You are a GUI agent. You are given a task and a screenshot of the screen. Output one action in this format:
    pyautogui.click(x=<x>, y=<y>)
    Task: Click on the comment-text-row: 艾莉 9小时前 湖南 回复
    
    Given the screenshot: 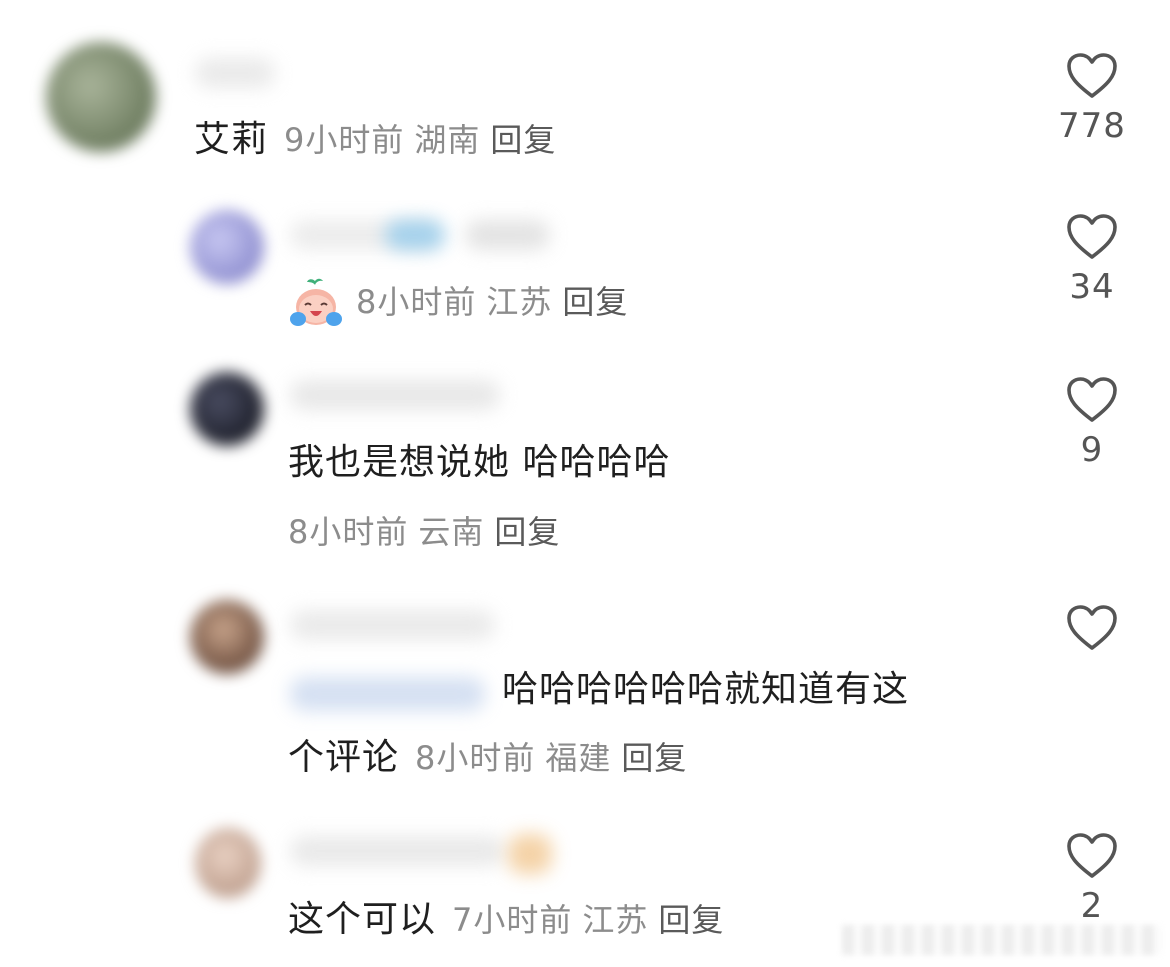 What is the action you would take?
    pyautogui.click(x=380, y=140)
    